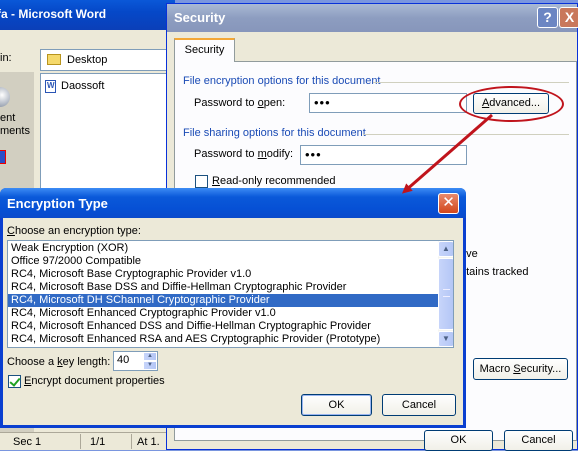  What do you see at coordinates (59, 362) in the screenshot?
I see `key-length-label: Choose a key length:` at bounding box center [59, 362].